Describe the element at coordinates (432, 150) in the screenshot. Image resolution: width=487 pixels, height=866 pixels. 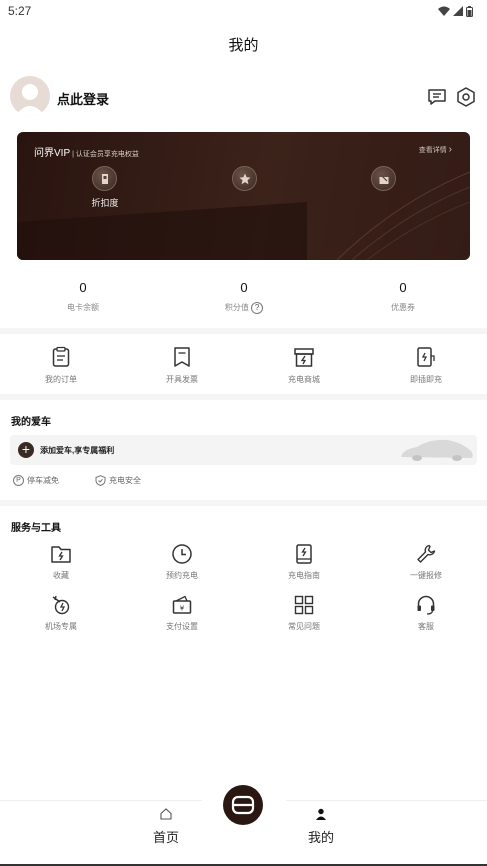
I see `vip-more-label: 查看详情` at that location.